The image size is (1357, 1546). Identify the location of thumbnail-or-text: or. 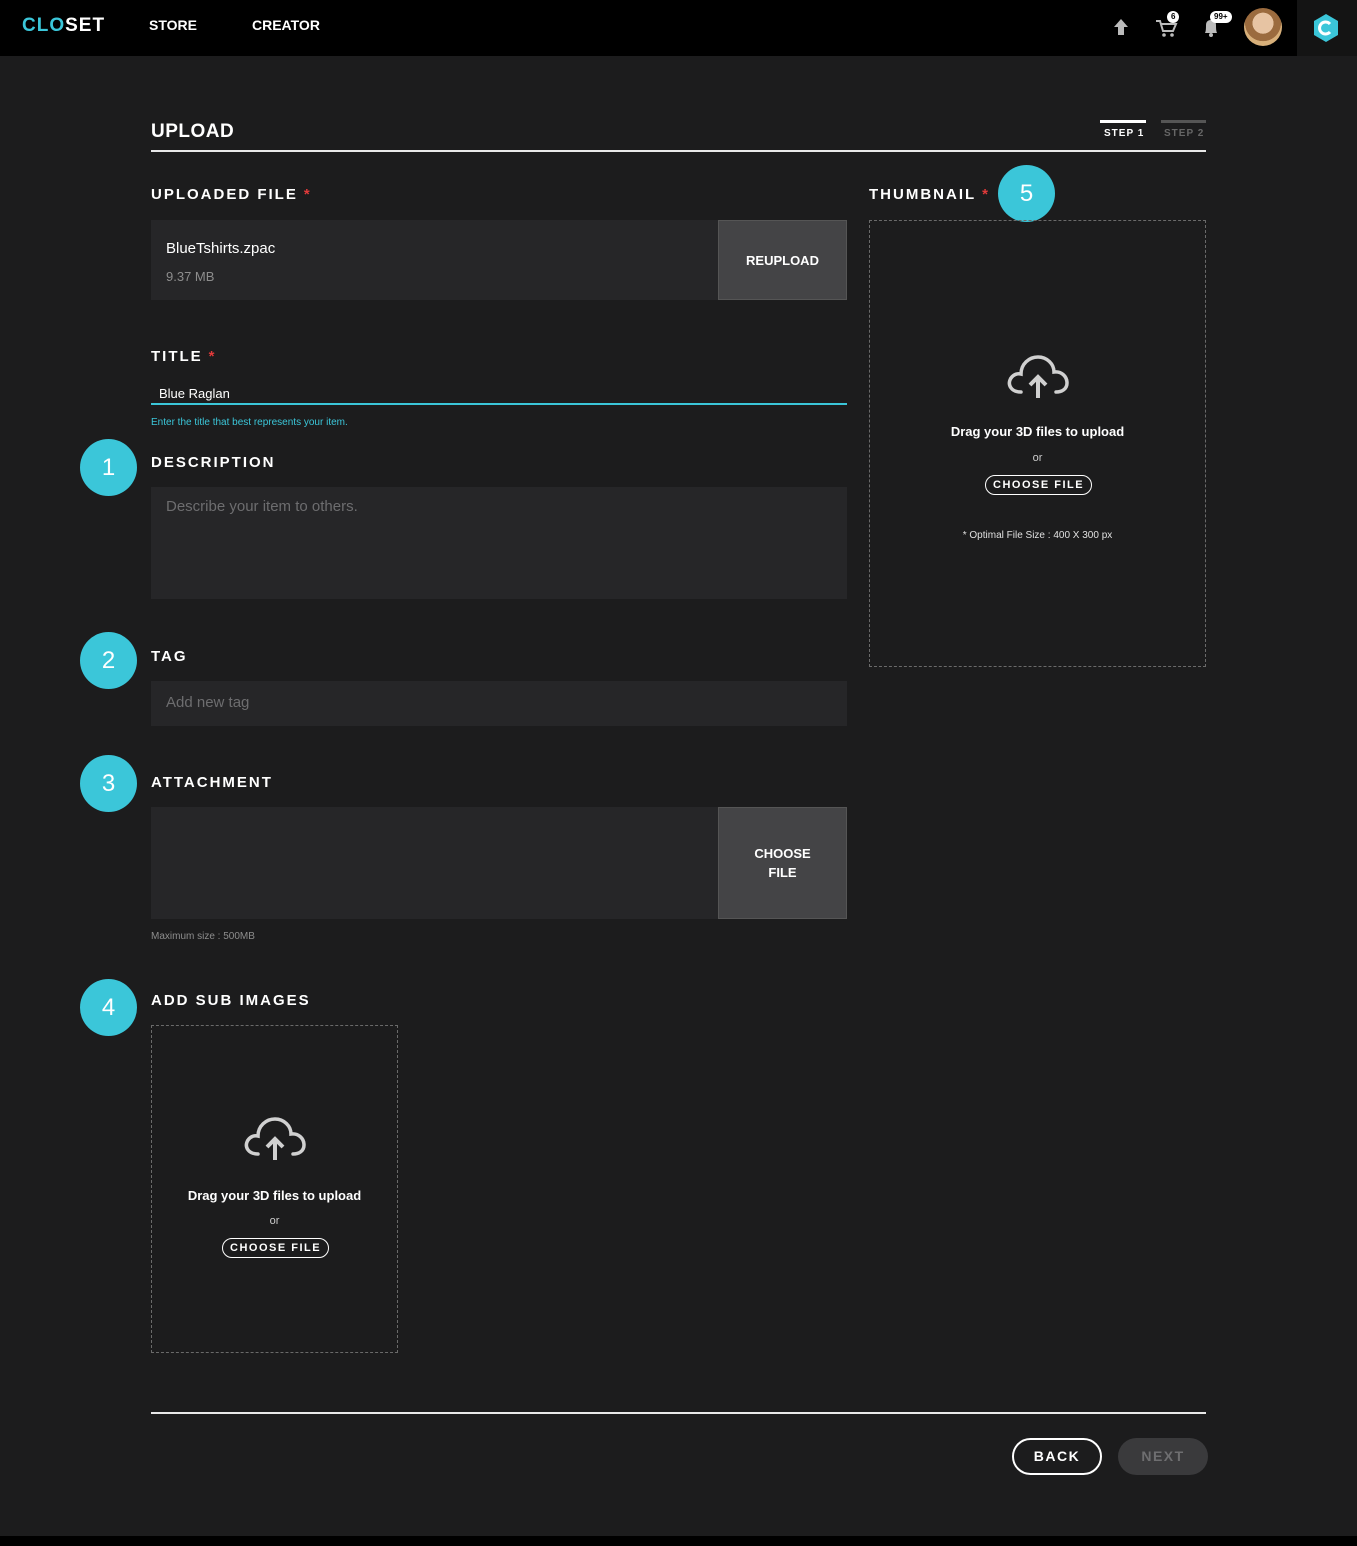
(1037, 458).